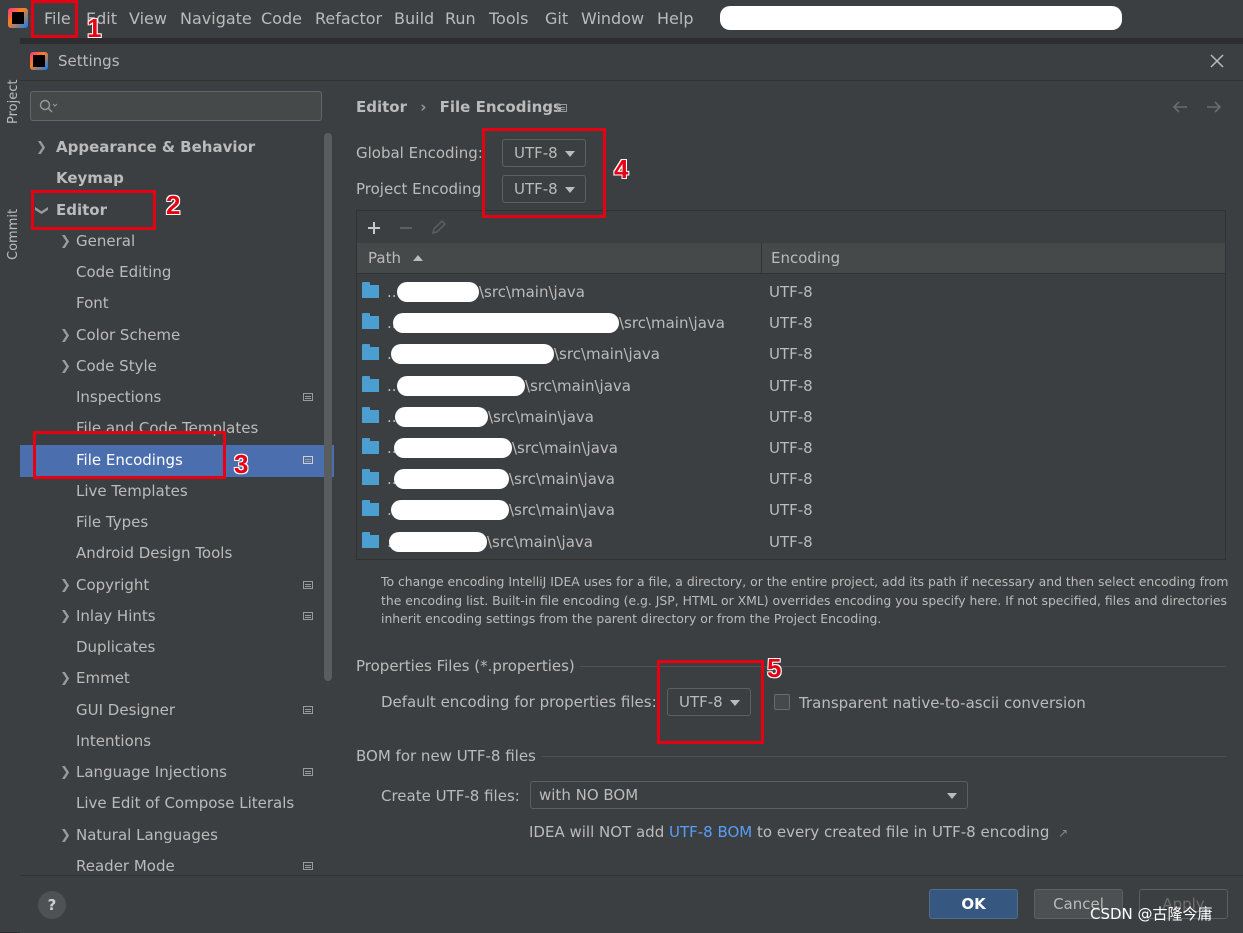 This screenshot has width=1243, height=933. I want to click on ok-button: OK, so click(973, 904).